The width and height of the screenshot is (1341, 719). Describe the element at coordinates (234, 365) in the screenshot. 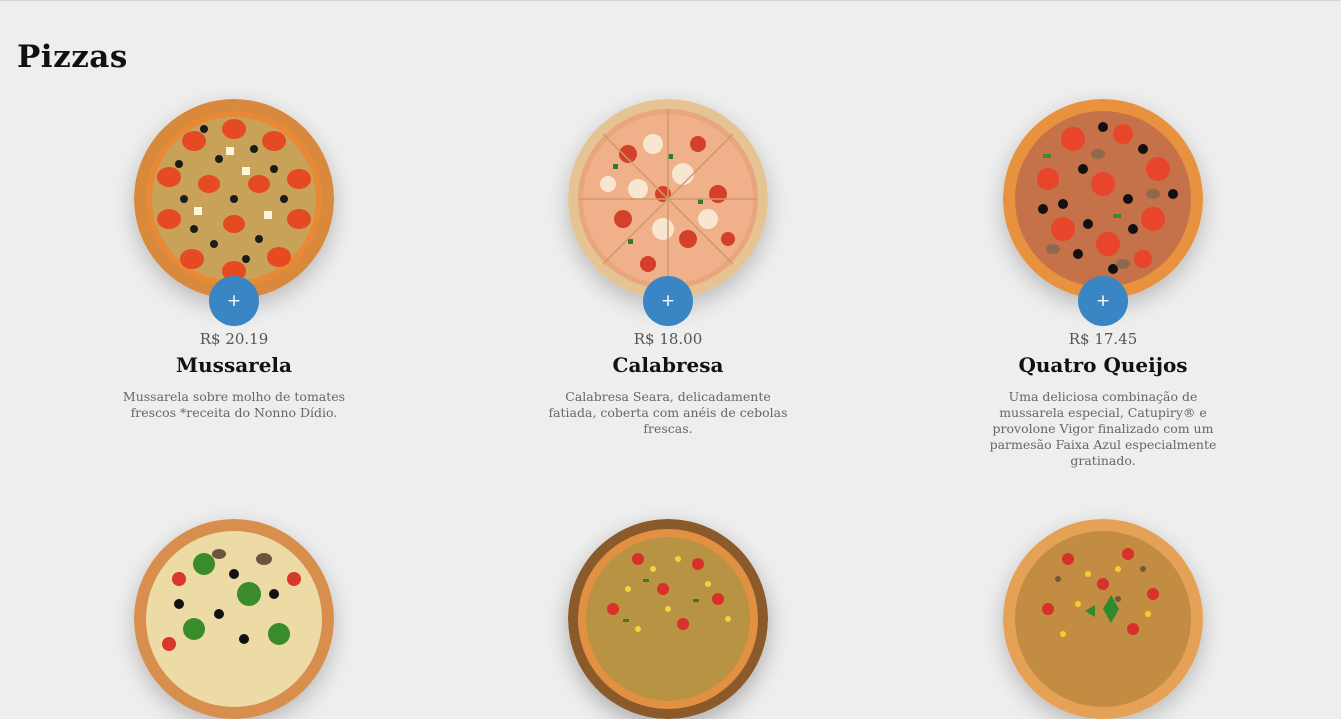

I see `product-name: Mussarela` at that location.